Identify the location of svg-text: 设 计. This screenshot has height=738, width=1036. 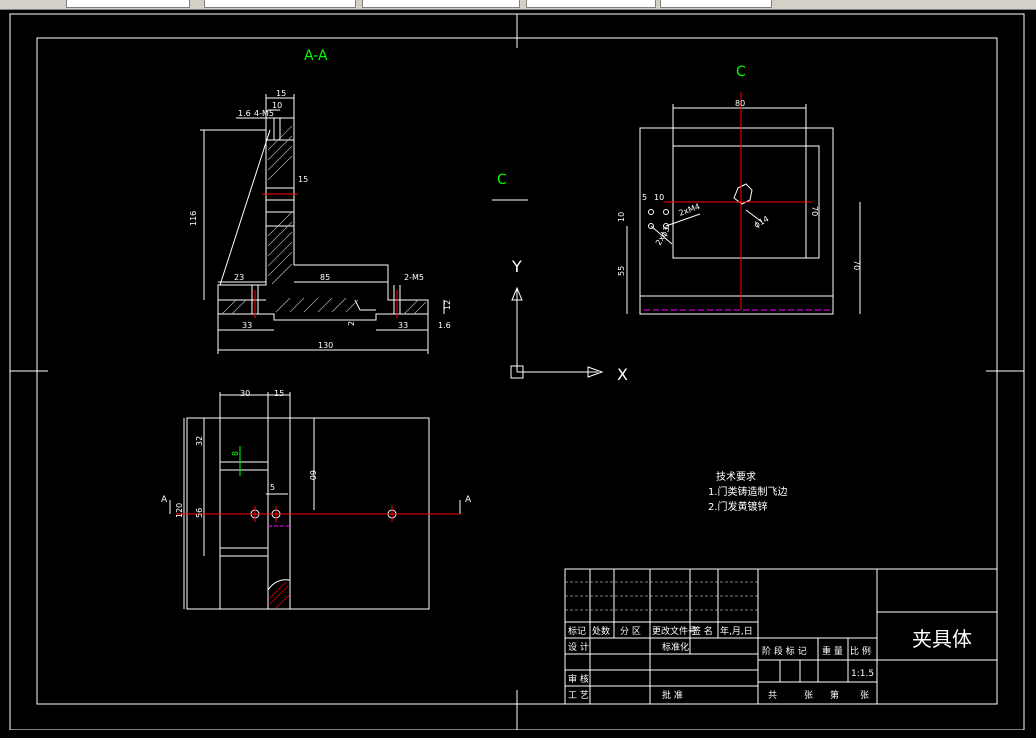
(578, 647).